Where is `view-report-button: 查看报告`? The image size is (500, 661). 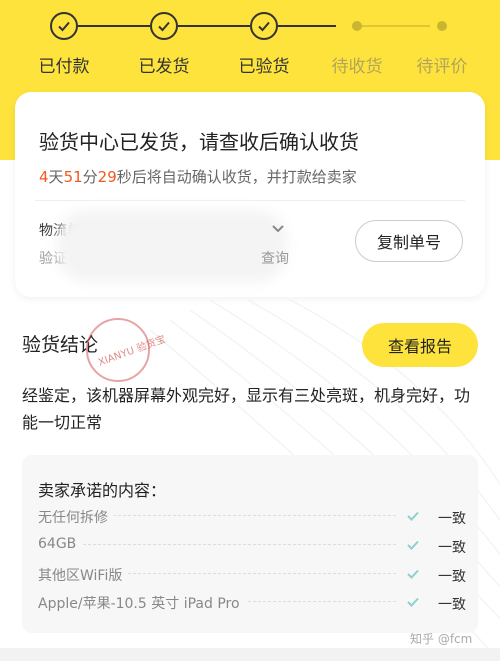
view-report-button: 查看报告 is located at coordinates (420, 345).